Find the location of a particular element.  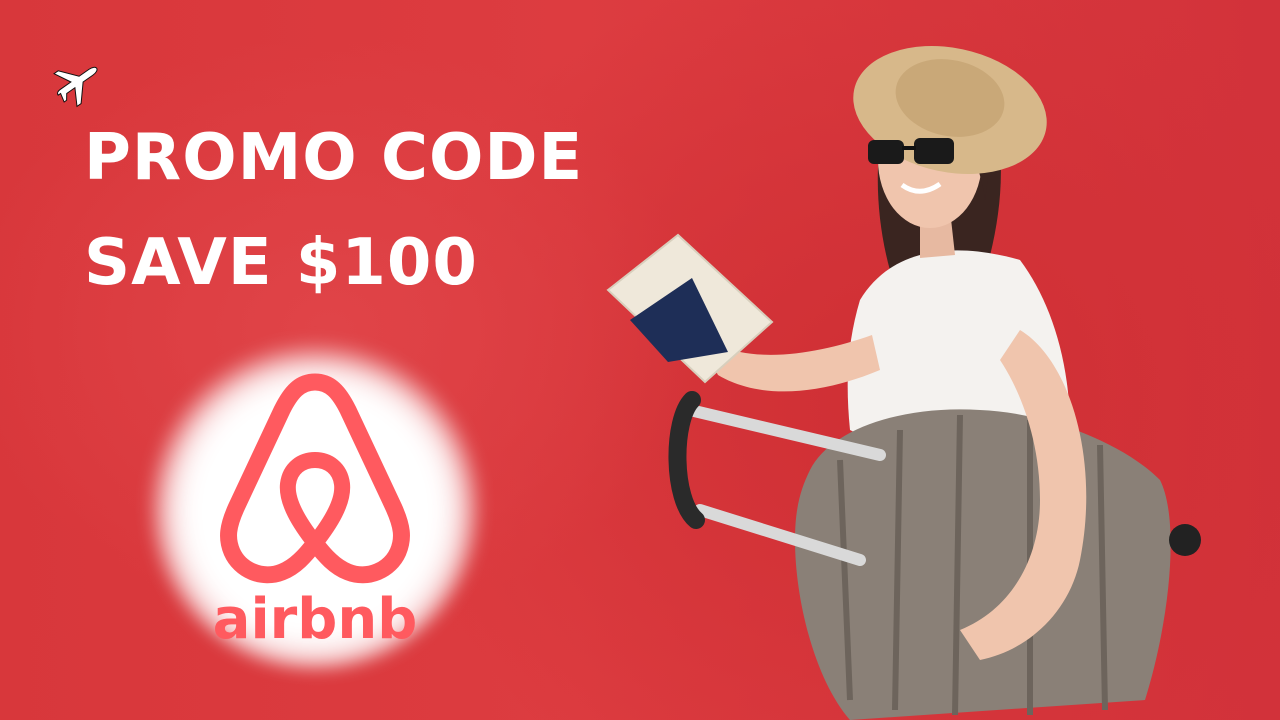

headline-line-promo-code: PROMO CODE is located at coordinates (334, 158).